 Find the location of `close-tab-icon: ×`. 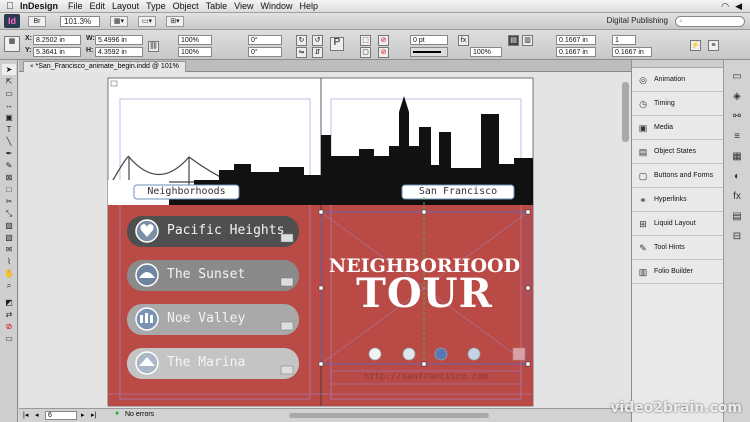

close-tab-icon: × is located at coordinates (32, 67).